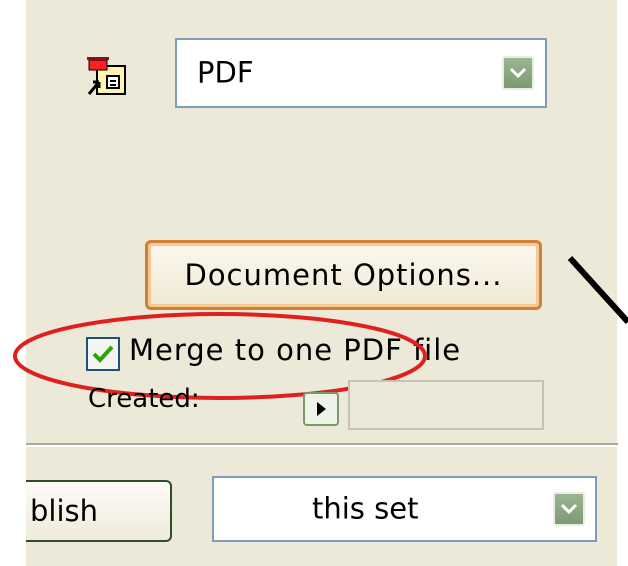 This screenshot has height=566, width=628. I want to click on set-select-value: this set, so click(365, 508).